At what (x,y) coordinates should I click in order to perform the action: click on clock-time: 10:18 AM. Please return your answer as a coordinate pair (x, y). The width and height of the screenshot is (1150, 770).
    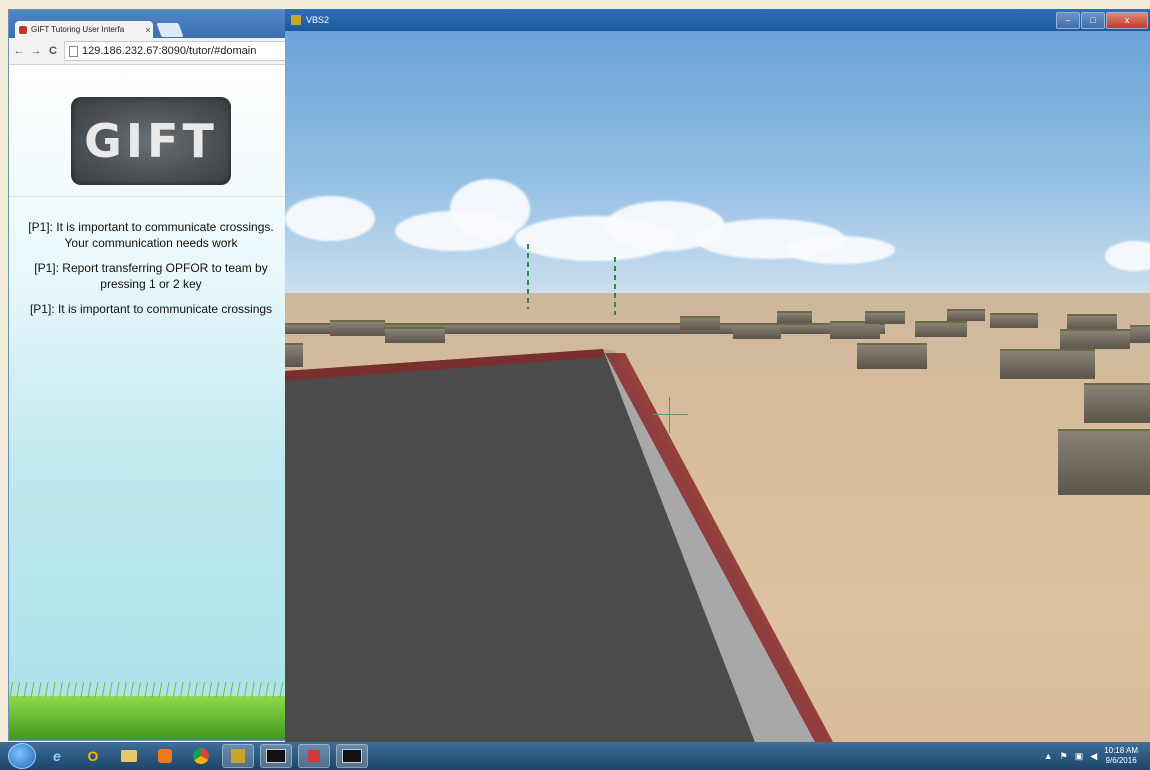
    Looking at the image, I should click on (1121, 750).